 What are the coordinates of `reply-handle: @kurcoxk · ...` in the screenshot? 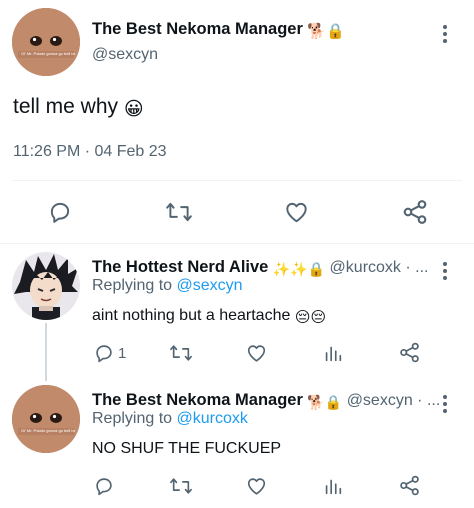 It's located at (379, 267).